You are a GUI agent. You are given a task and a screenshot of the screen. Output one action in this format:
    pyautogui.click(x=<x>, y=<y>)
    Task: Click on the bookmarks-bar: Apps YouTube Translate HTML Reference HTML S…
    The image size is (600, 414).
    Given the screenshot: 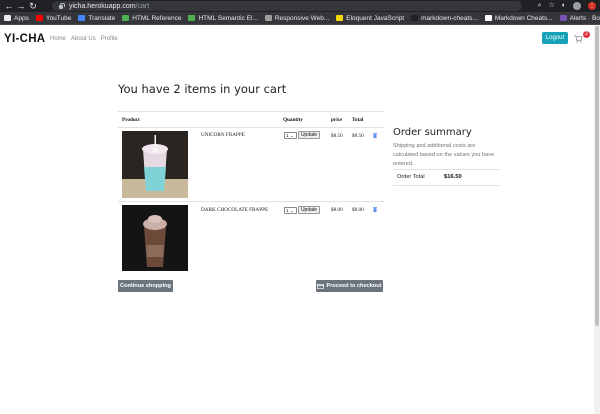 What is the action you would take?
    pyautogui.click(x=300, y=18)
    